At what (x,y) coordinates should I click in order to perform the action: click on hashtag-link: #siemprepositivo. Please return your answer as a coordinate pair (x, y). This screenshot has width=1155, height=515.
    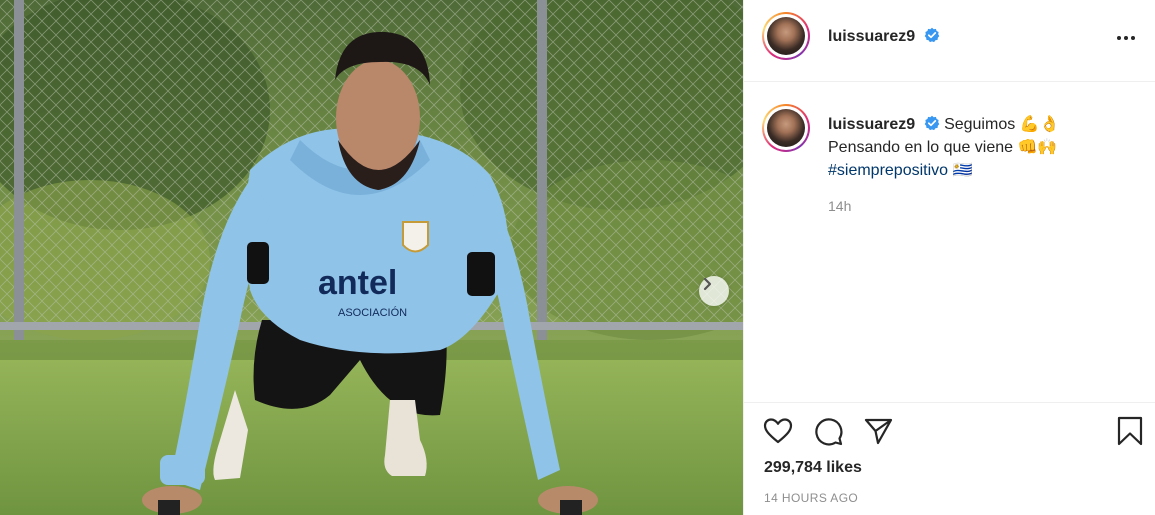
    Looking at the image, I should click on (888, 170).